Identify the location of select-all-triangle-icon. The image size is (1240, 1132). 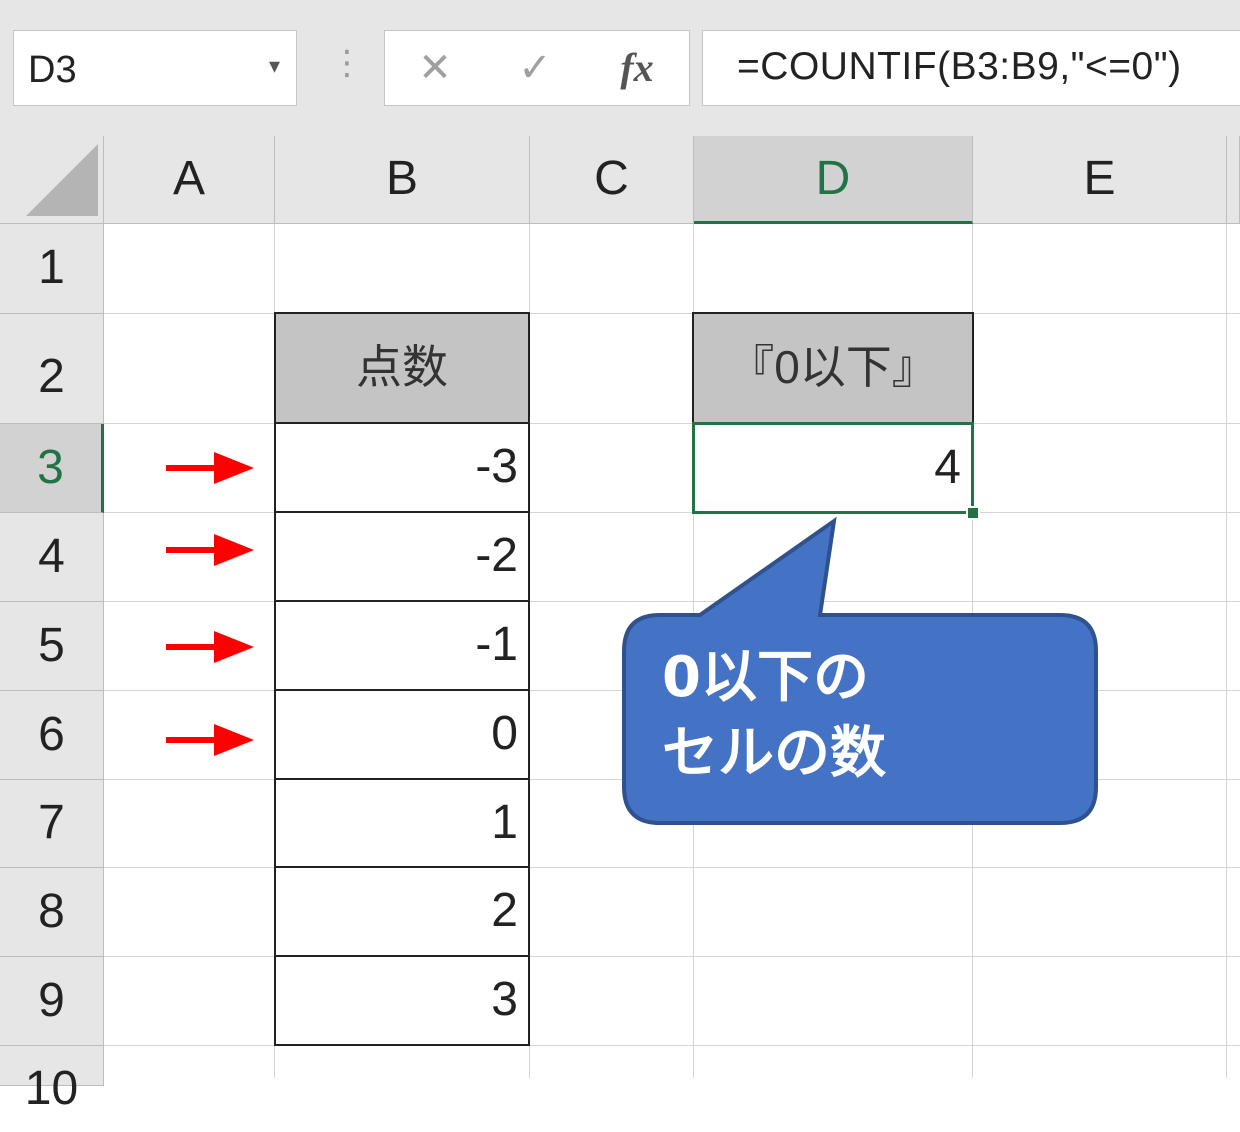
(62, 180).